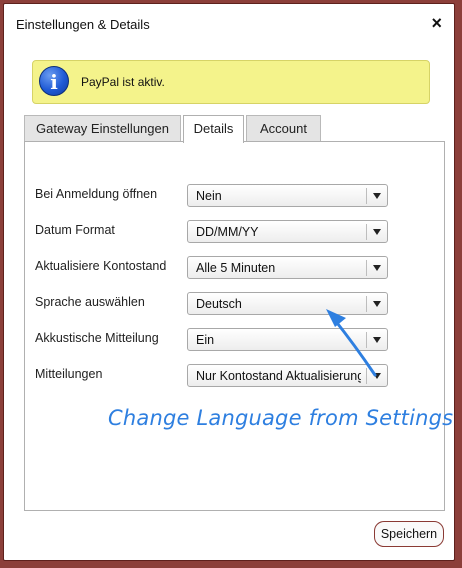 The image size is (462, 568). What do you see at coordinates (54, 81) in the screenshot?
I see `info-icon: i` at bounding box center [54, 81].